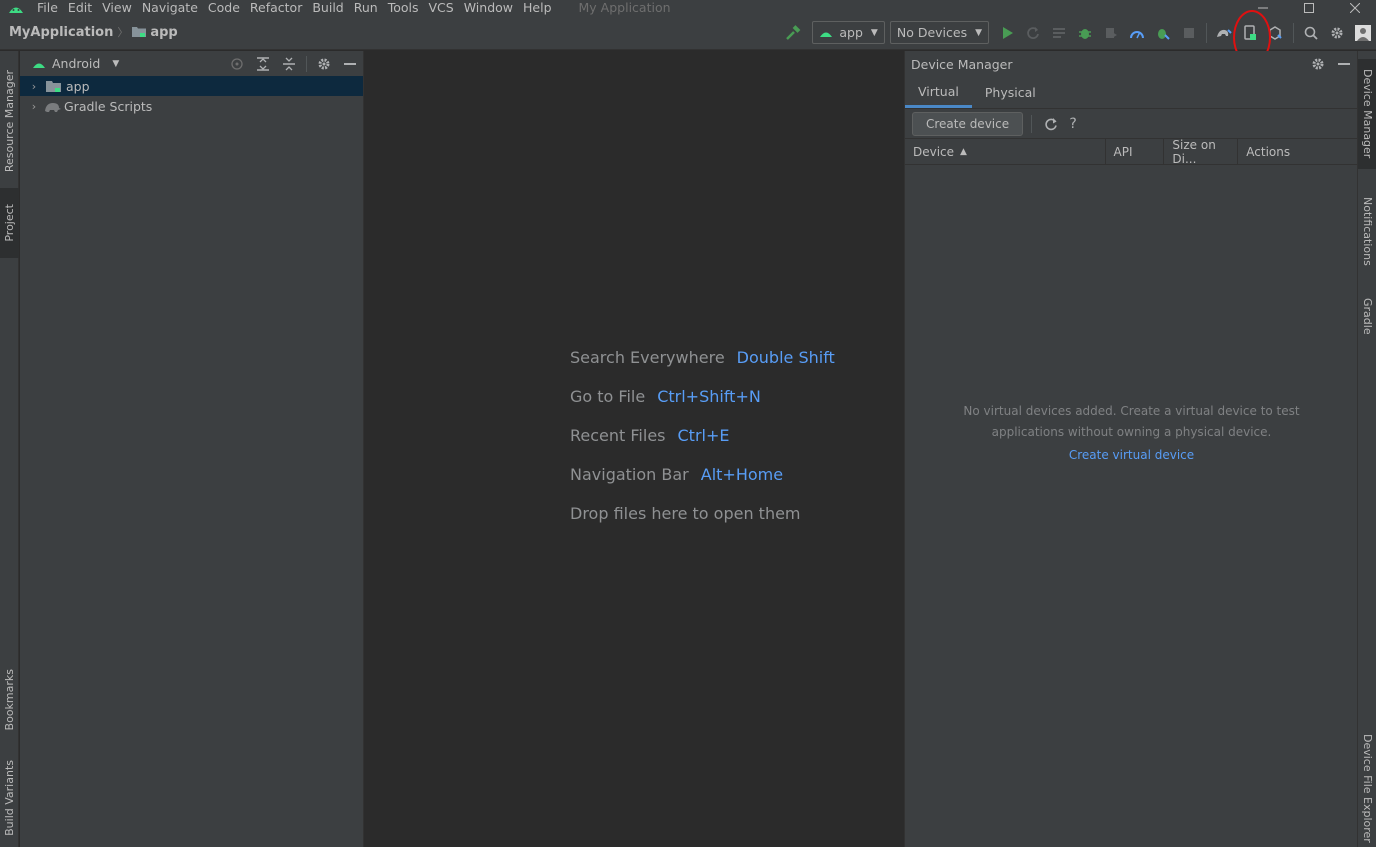 Image resolution: width=1376 pixels, height=847 pixels. Describe the element at coordinates (115, 64) in the screenshot. I see `view-mode-dropdown-icon: ▼` at that location.